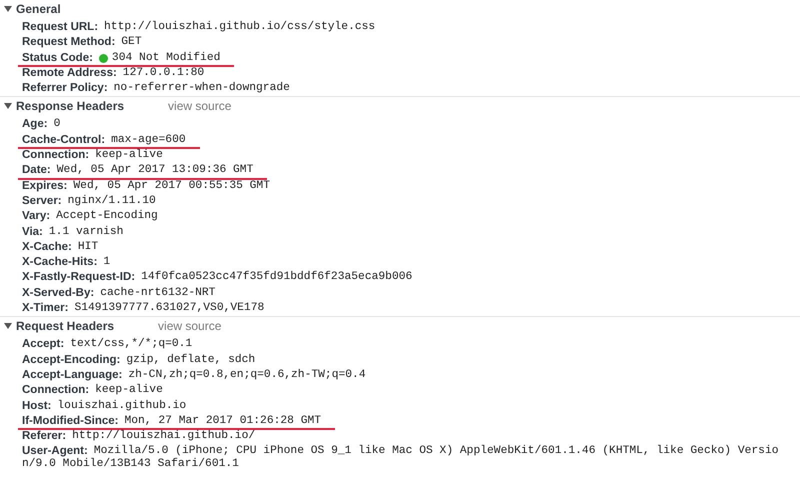 This screenshot has width=800, height=480. I want to click on header-name: Vary:, so click(36, 216).